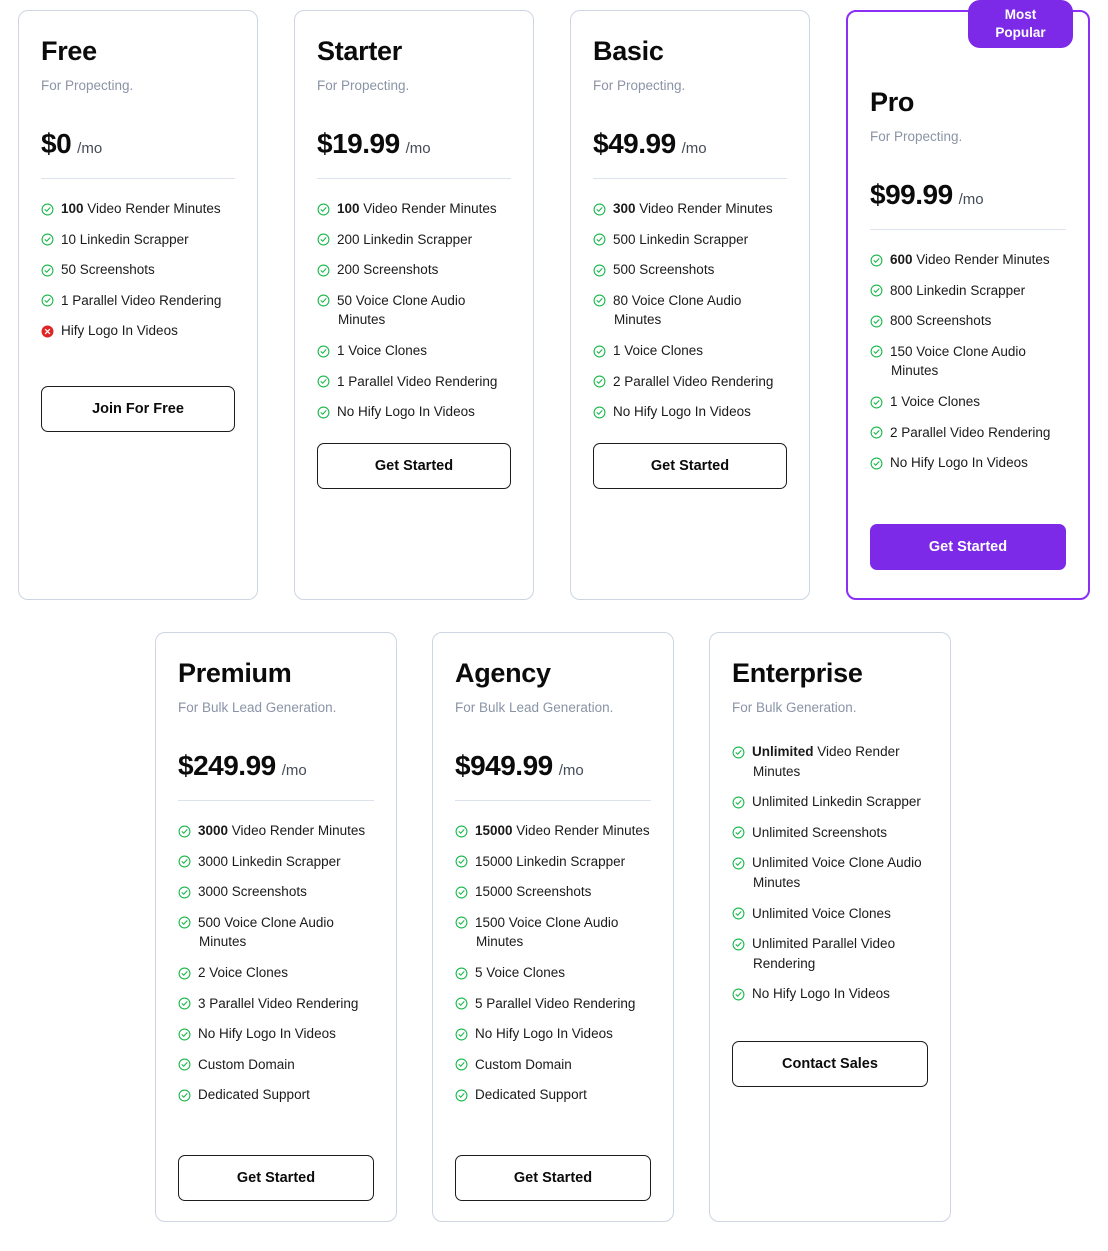 This screenshot has width=1108, height=1251. What do you see at coordinates (414, 382) in the screenshot?
I see `feature-item: 1 Parallel Video Rendering` at bounding box center [414, 382].